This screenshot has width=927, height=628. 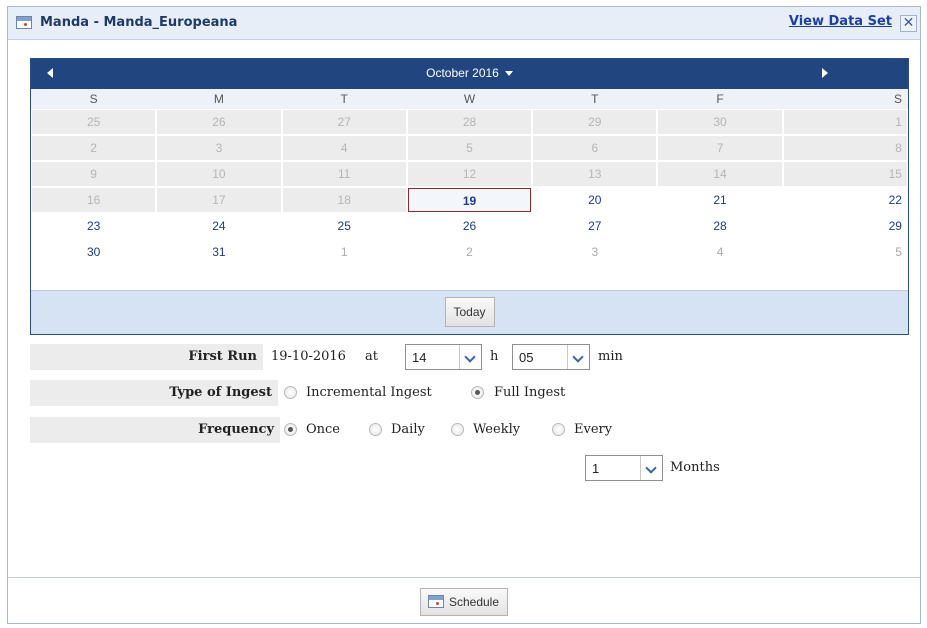 I want to click on full-ingest-label: Full Ingest, so click(x=529, y=392).